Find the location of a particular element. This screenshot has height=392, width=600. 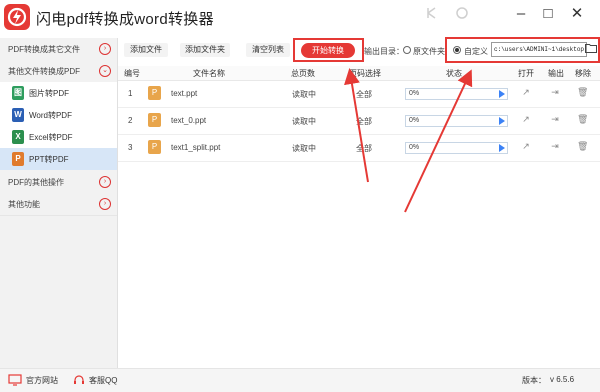

col-header: 状态 is located at coordinates (454, 73).